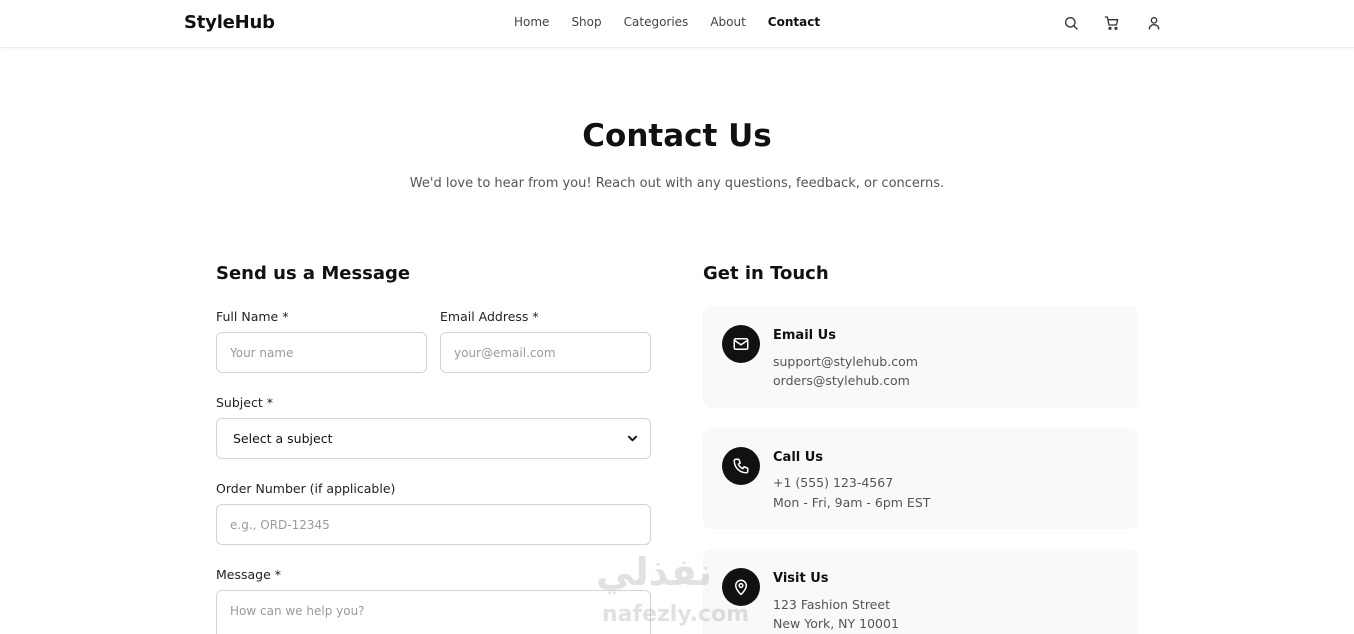 The height and width of the screenshot is (634, 1354). What do you see at coordinates (489, 316) in the screenshot?
I see `email-label: Email Address *` at bounding box center [489, 316].